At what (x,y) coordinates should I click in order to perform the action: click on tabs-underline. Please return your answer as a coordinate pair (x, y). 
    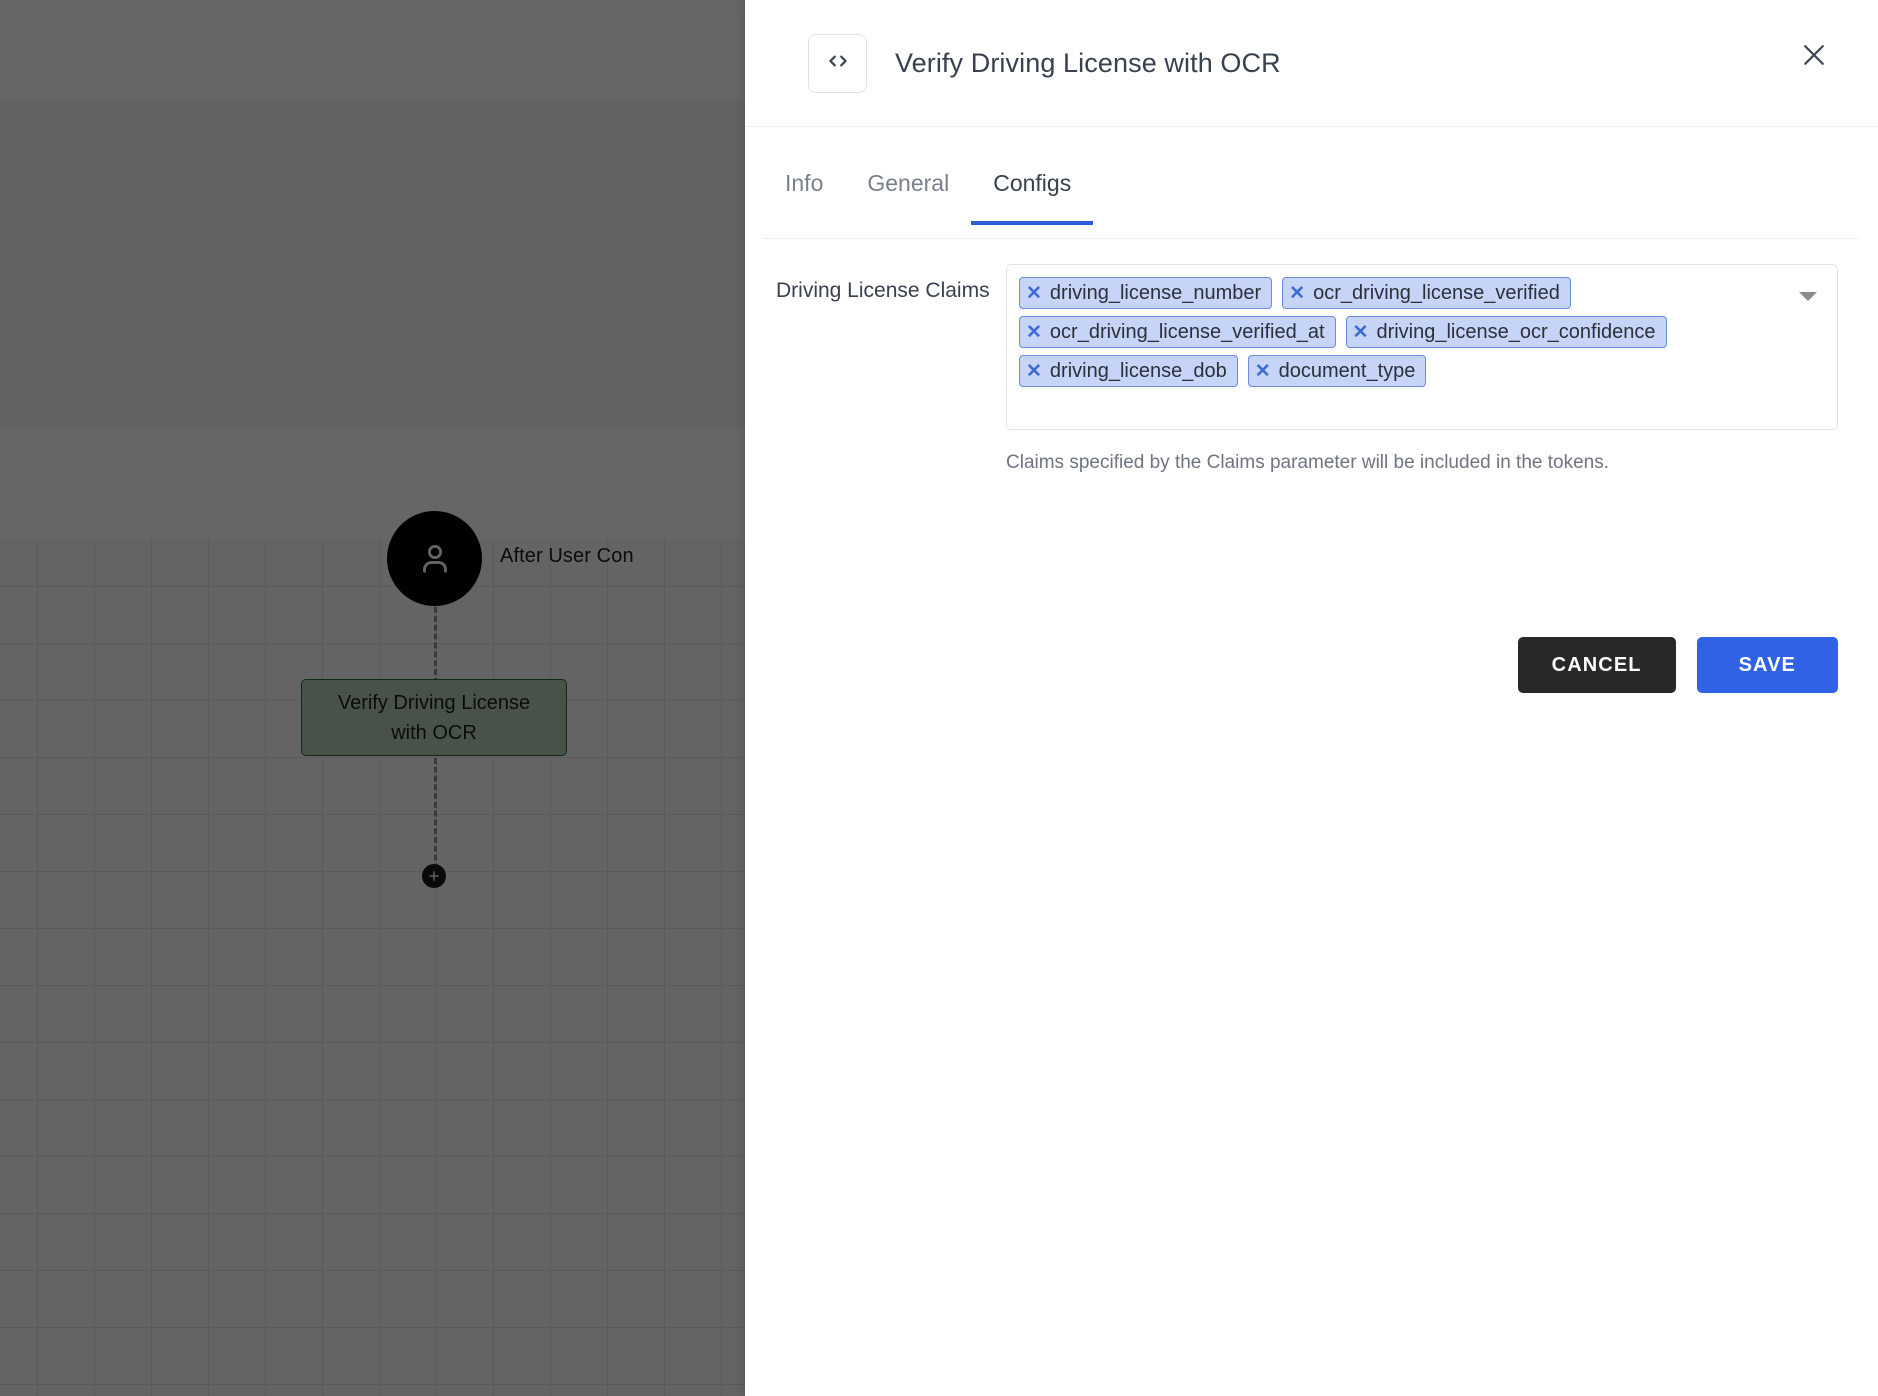
    Looking at the image, I should click on (1310, 238).